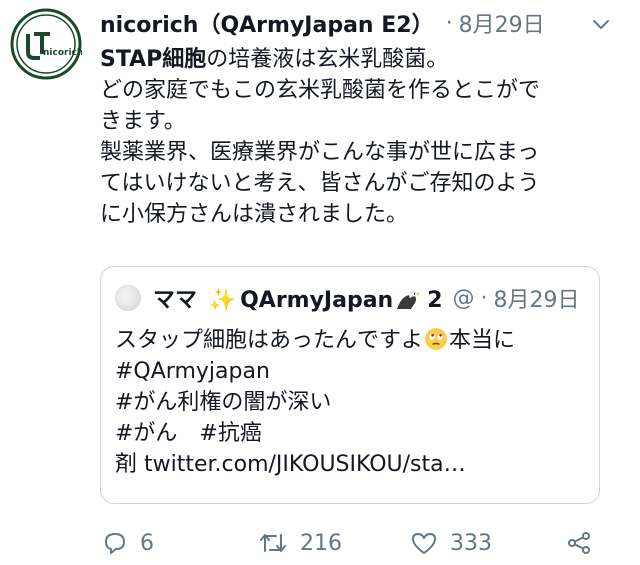 Image resolution: width=640 pixels, height=565 pixels. I want to click on tweet-header: nicorich（QArmyJapan E2） · 8月29日, so click(365, 23).